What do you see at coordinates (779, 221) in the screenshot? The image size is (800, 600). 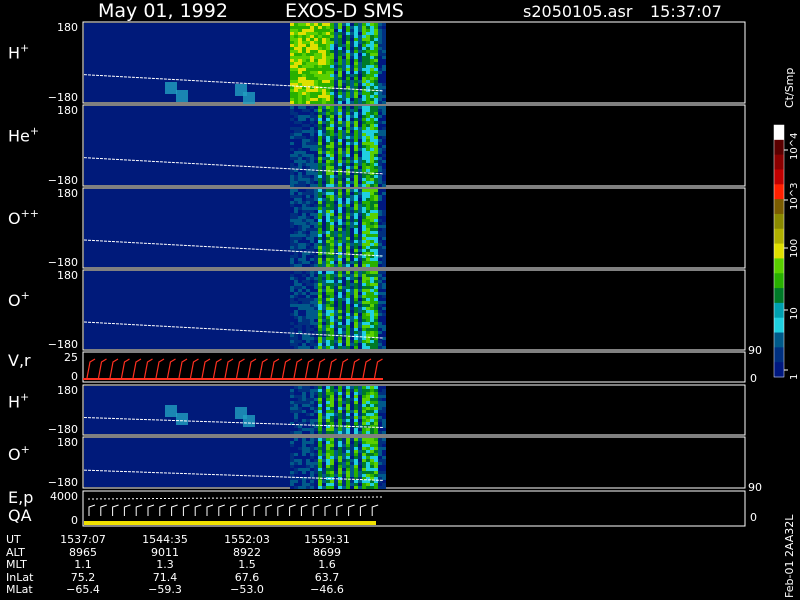 I see `colorbar-segment` at bounding box center [779, 221].